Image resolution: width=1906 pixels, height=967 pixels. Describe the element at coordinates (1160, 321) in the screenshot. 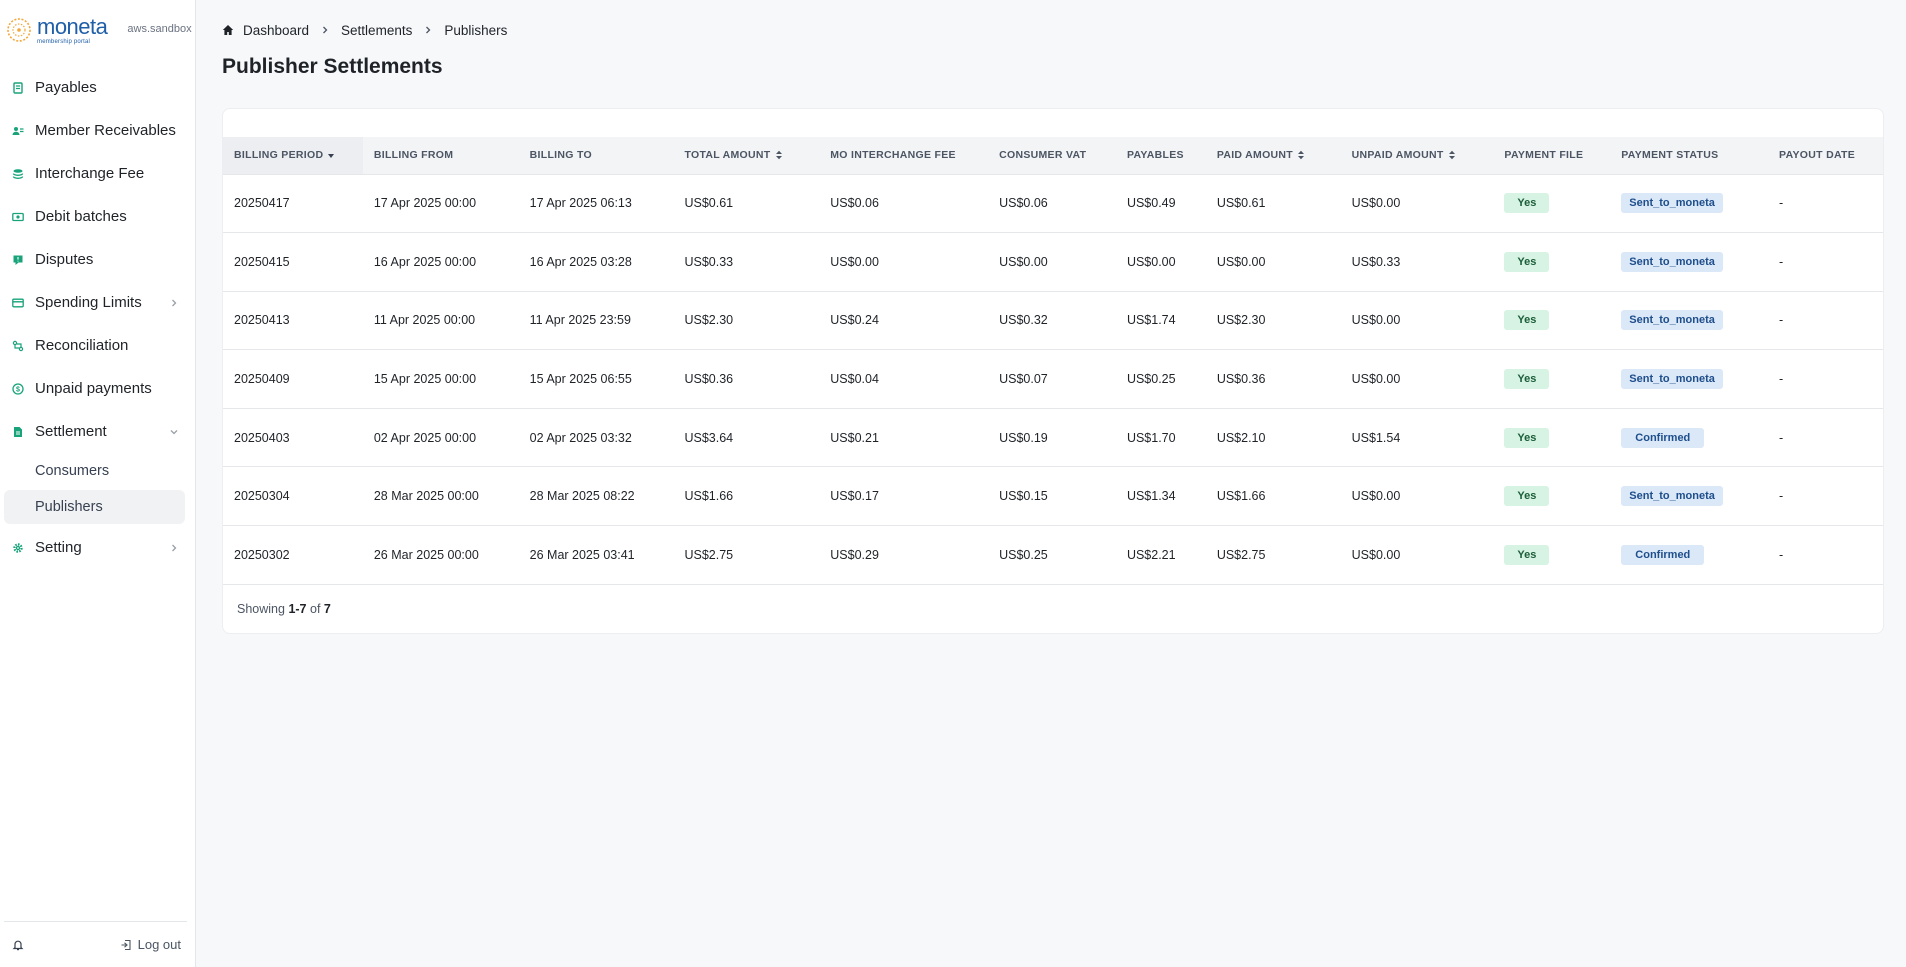

I see `cell-payables: US$1.74` at that location.